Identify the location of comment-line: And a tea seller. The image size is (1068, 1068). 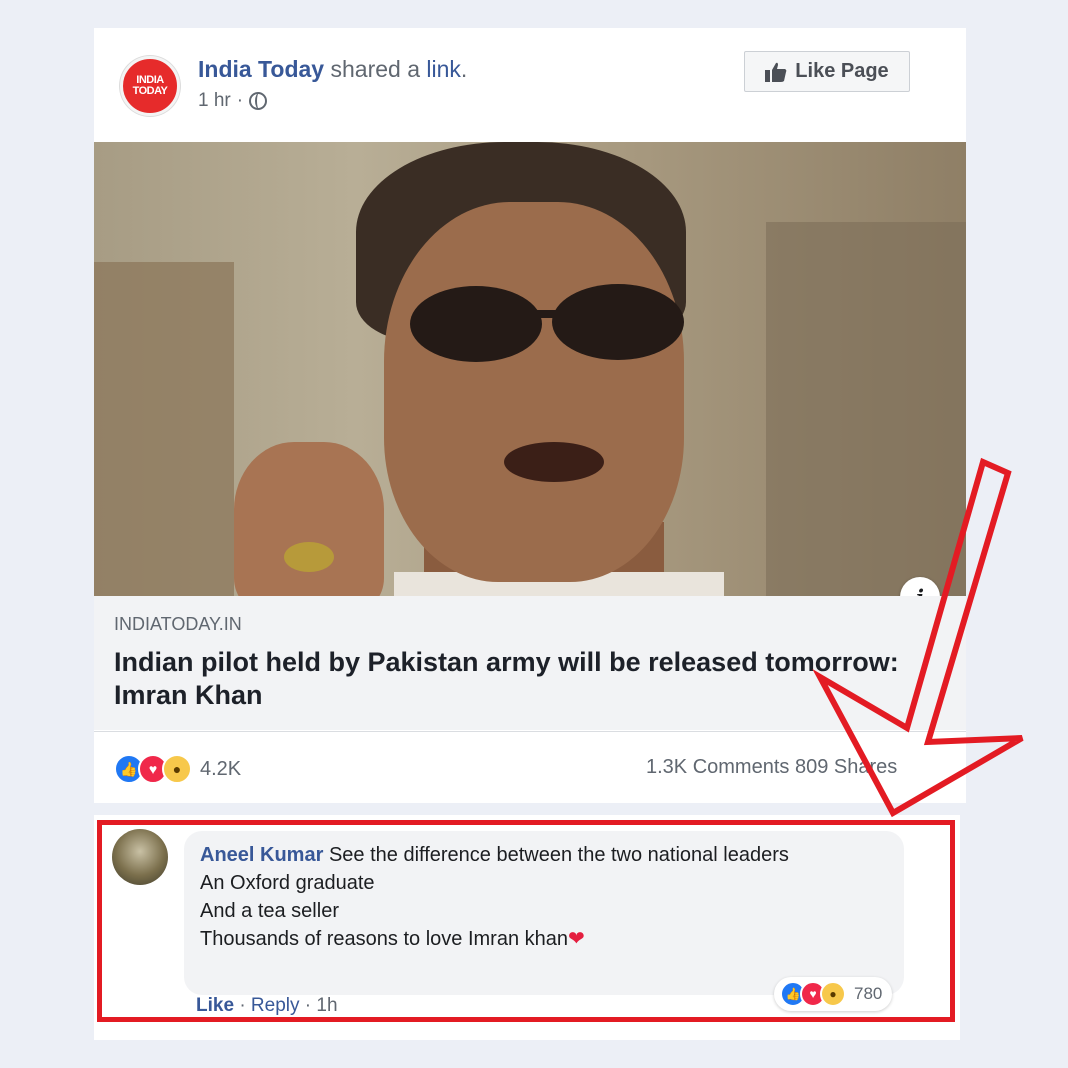
(269, 911).